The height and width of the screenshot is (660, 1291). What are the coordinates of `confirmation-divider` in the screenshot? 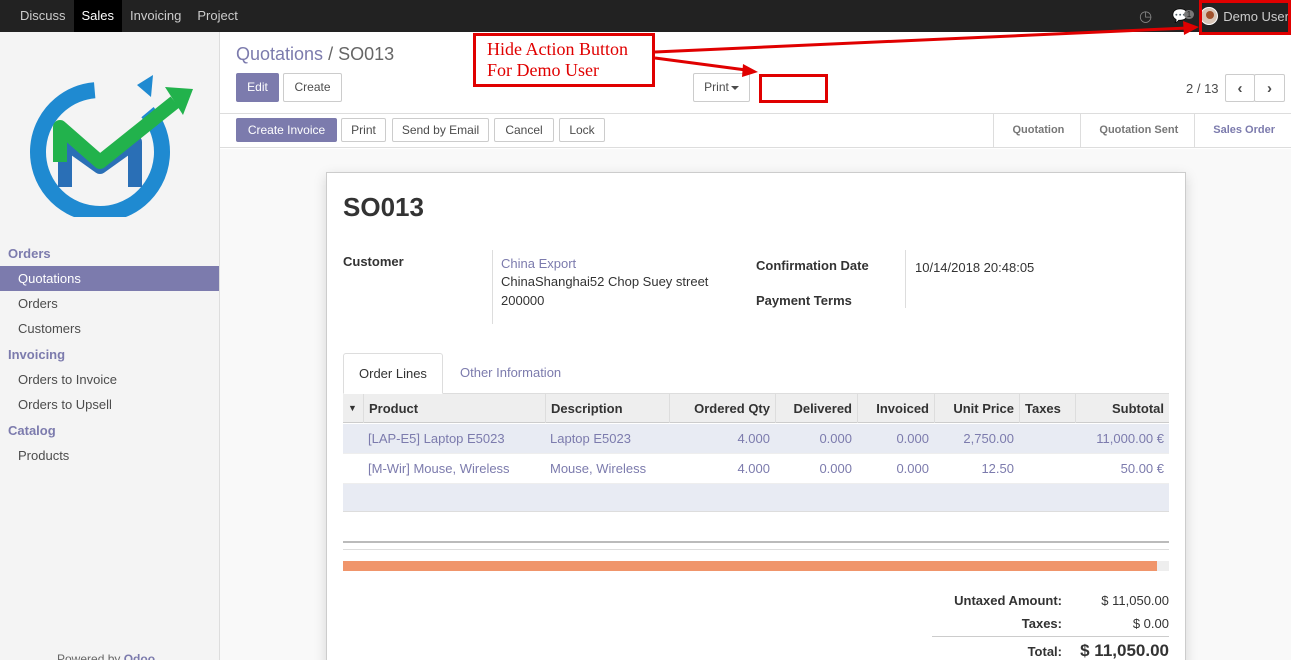 It's located at (905, 279).